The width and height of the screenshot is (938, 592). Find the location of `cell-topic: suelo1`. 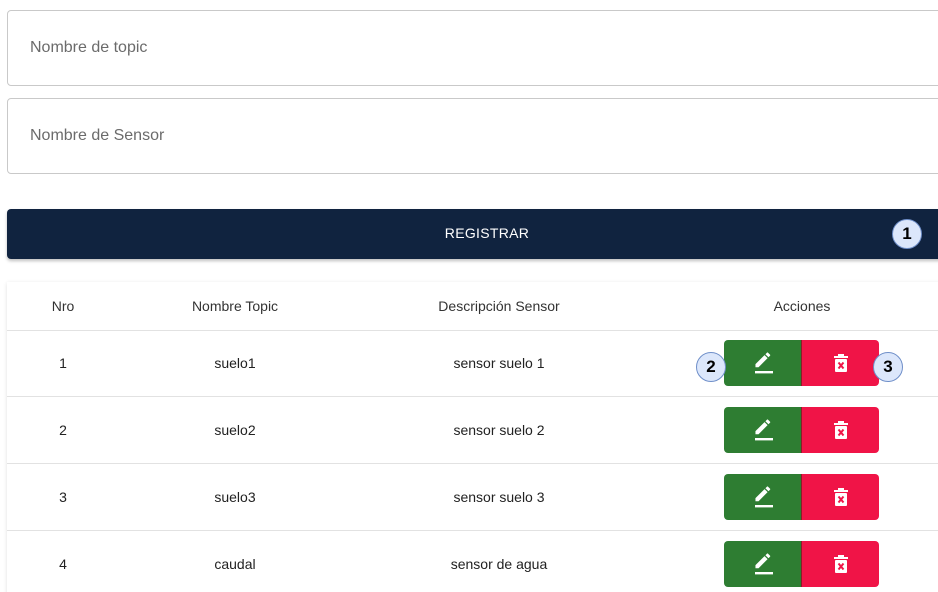

cell-topic: suelo1 is located at coordinates (235, 363).